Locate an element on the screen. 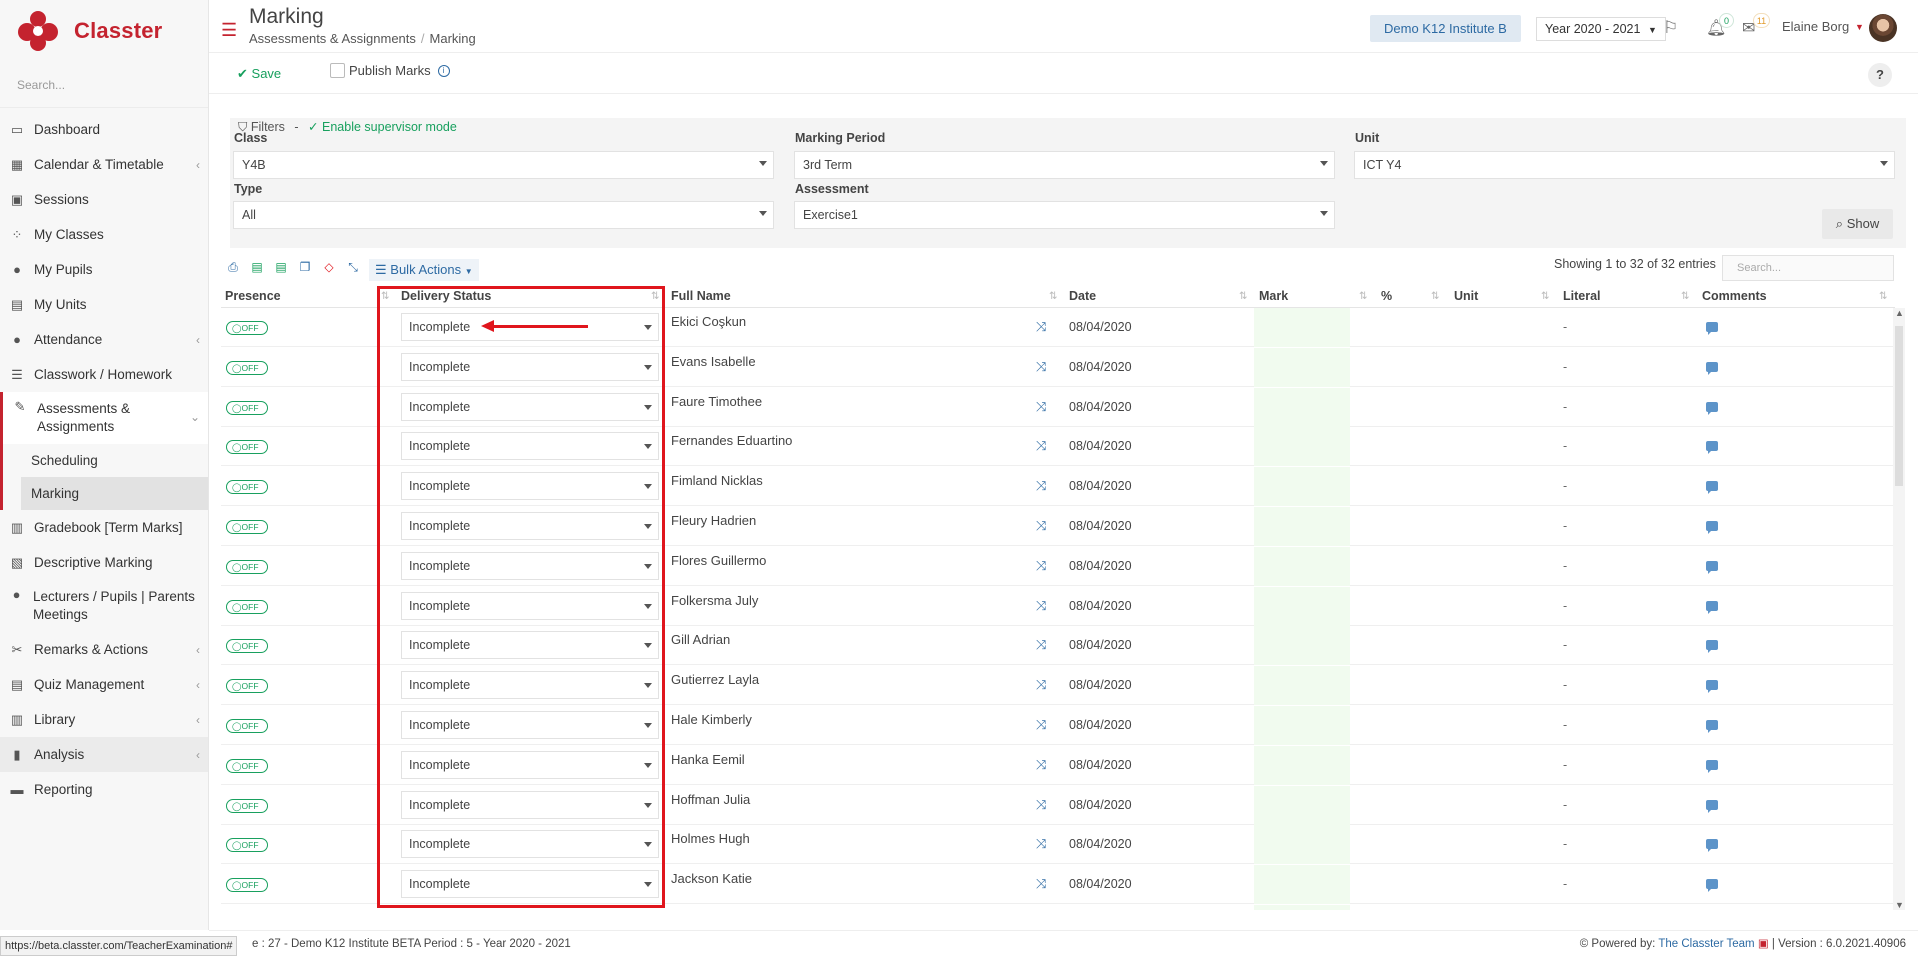  marking-period-select: 3rd Term is located at coordinates (1064, 165).